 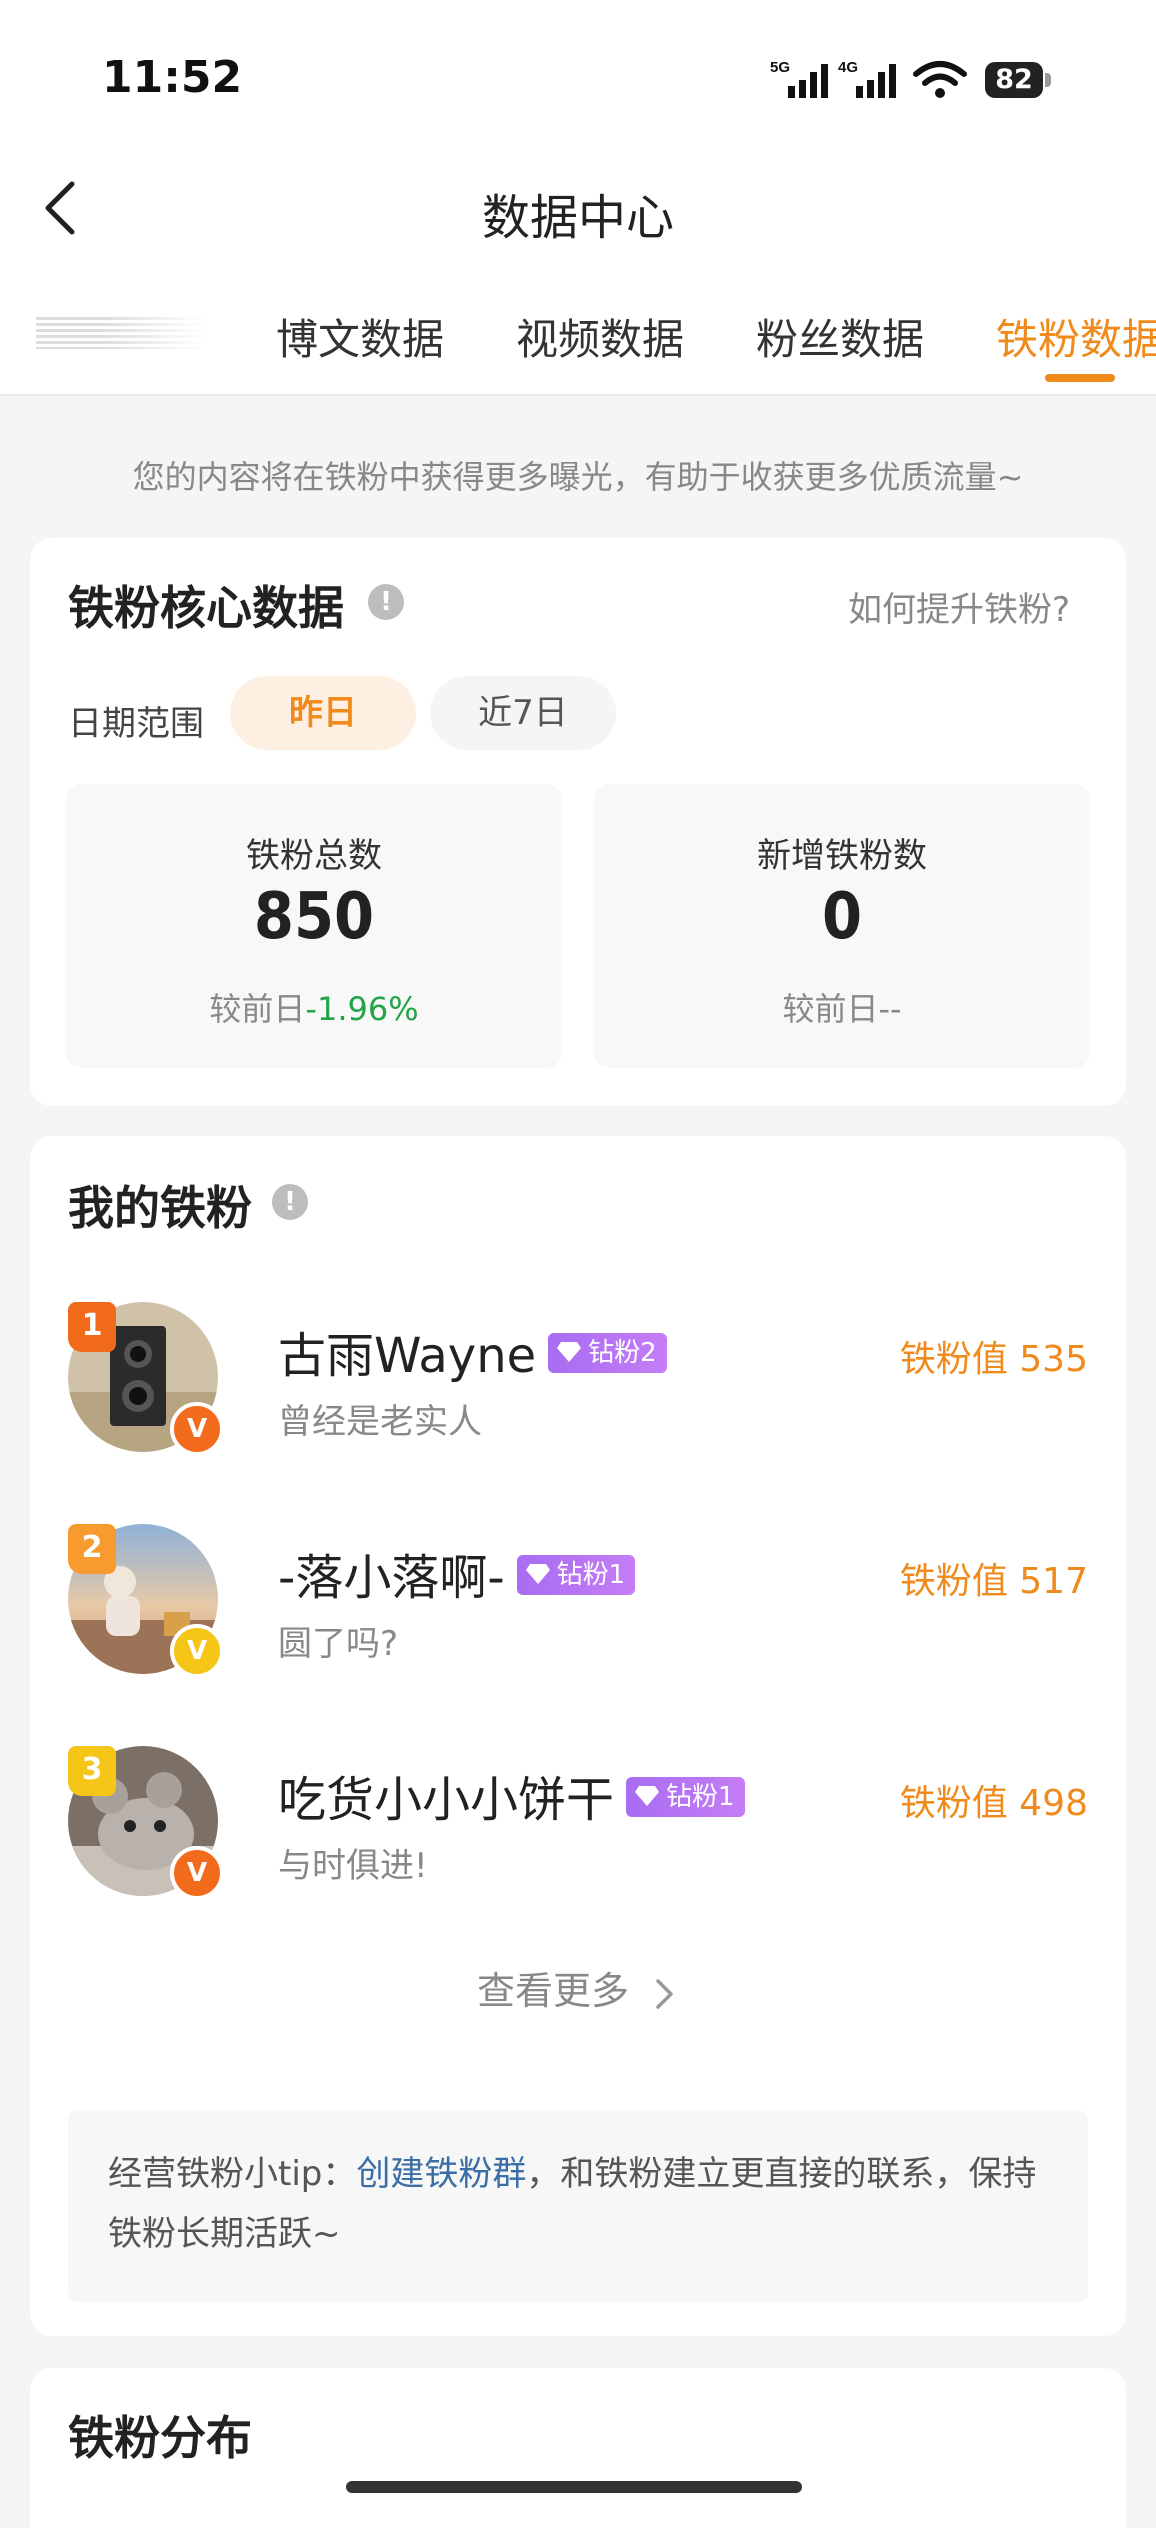 I want to click on create-fan-group-link: 创建铁粉群, so click(x=441, y=2174).